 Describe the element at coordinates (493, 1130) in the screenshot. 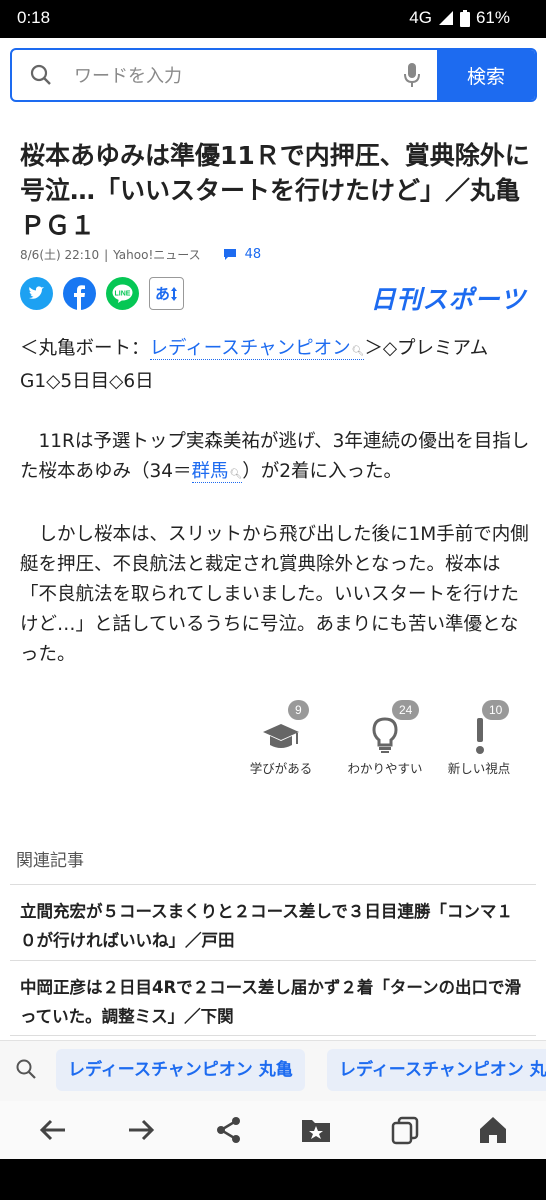

I see `home-icon` at that location.